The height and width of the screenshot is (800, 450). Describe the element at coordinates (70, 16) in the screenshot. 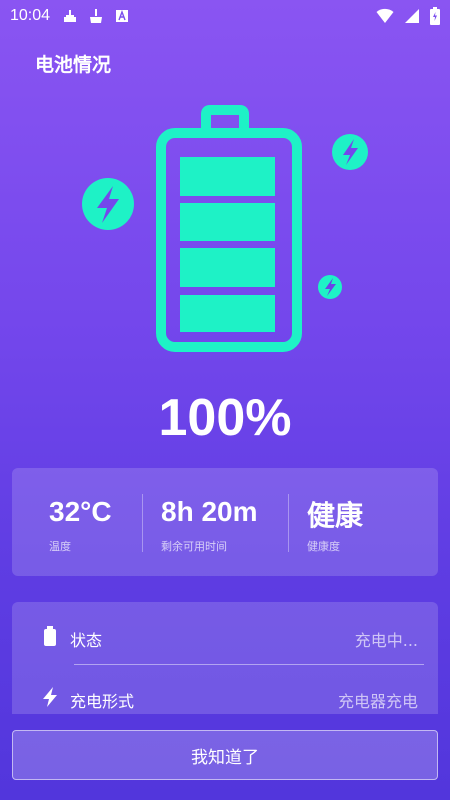

I see `cleaner-icon` at that location.